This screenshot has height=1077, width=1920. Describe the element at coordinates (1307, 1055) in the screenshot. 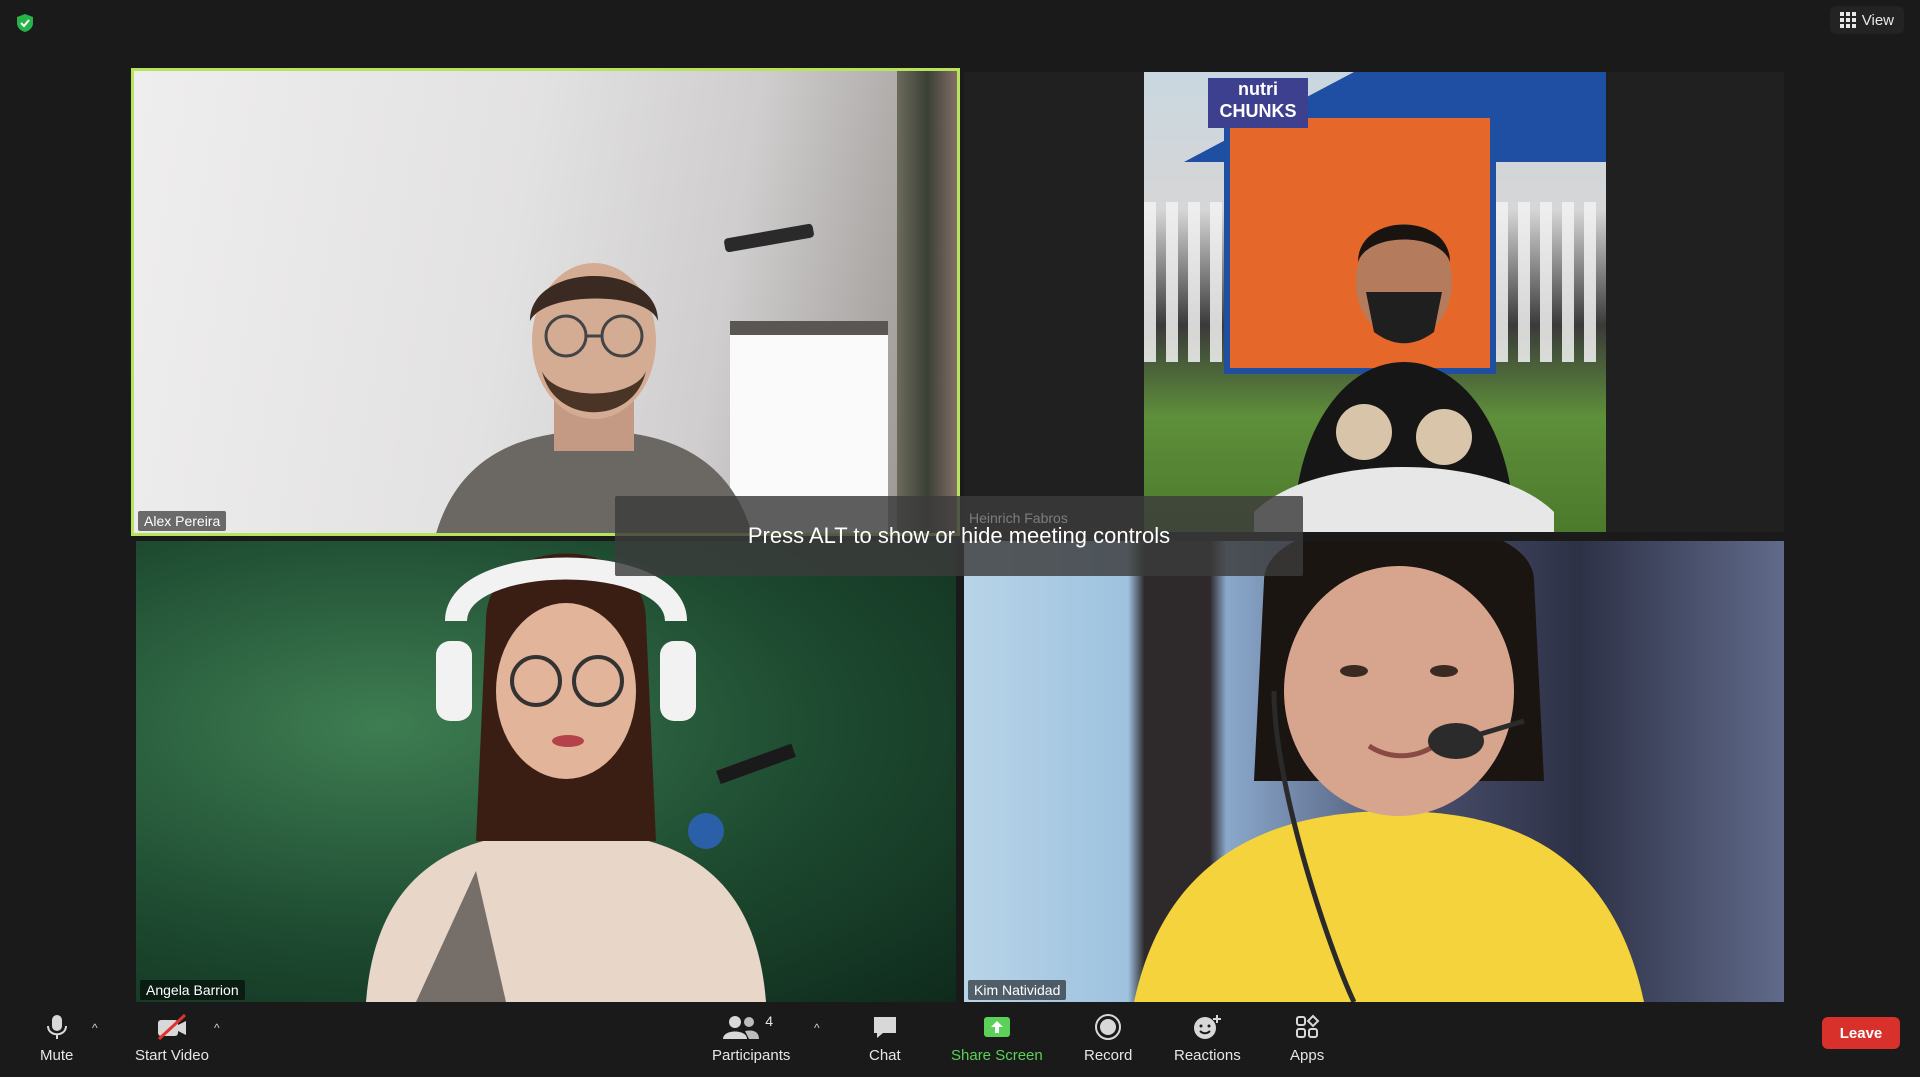

I see `apps-label: Apps` at that location.